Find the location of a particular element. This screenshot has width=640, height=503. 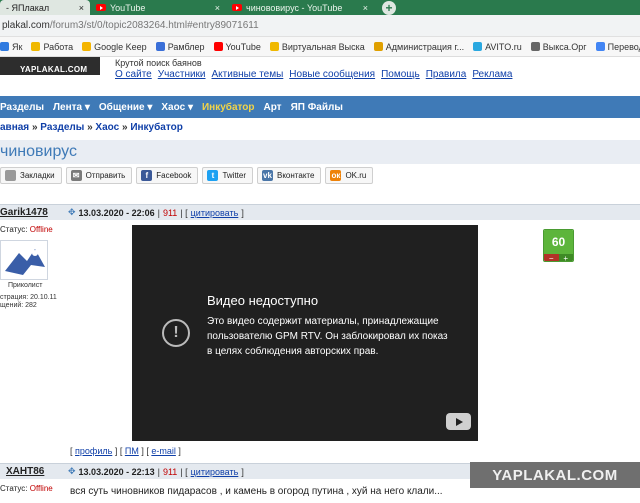

site-nav-link: Новые сообщения is located at coordinates (332, 74).